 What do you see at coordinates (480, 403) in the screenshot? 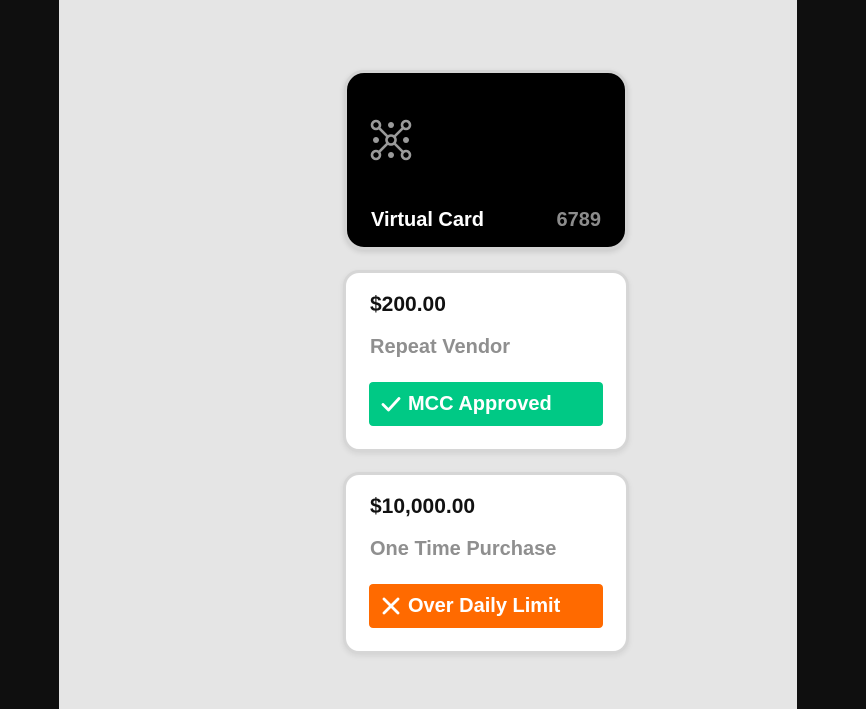
I see `status-label: MCC Approved` at bounding box center [480, 403].